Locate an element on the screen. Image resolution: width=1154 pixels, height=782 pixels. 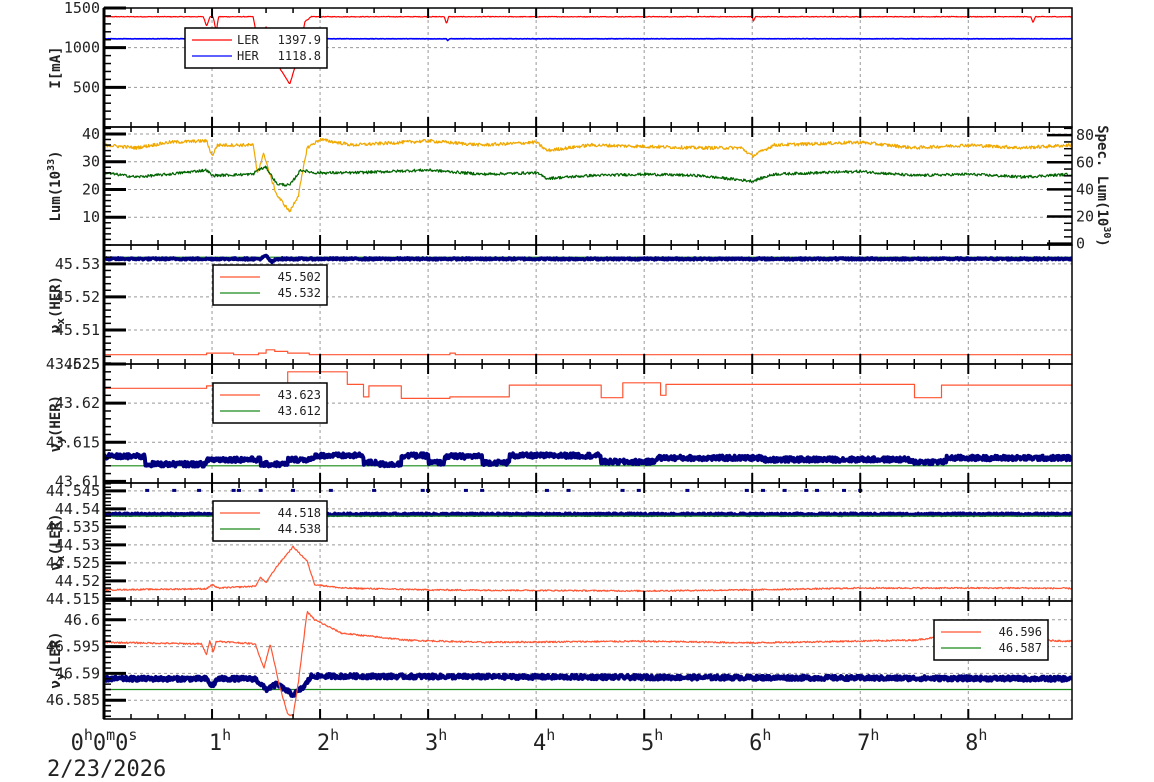
x-axis-labels: 0h0m0s 1h 2h 3h 4h 5h 6h 7h 8h2/23/2026 is located at coordinates (517, 754).